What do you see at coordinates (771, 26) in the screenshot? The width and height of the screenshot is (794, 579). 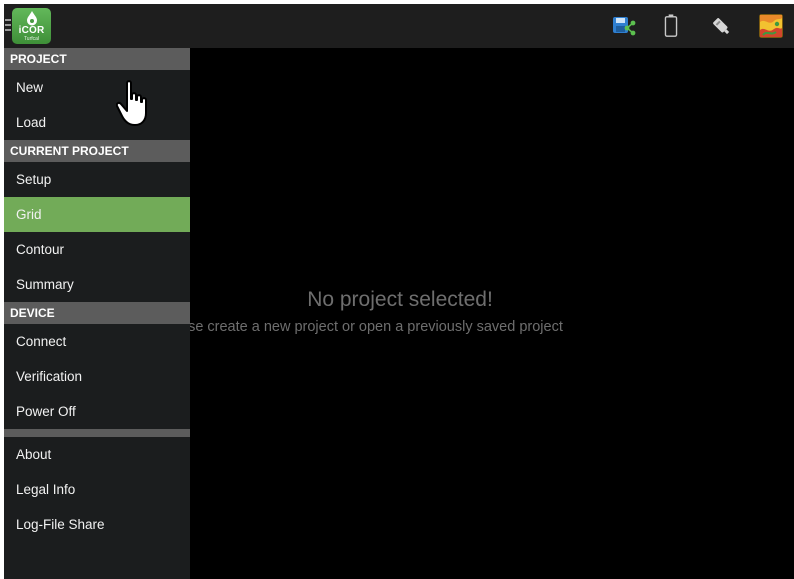 I see `map-icon` at bounding box center [771, 26].